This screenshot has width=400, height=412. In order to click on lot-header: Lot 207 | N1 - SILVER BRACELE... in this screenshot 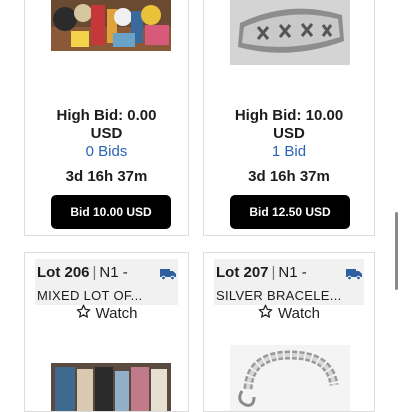, I will do `click(289, 282)`.